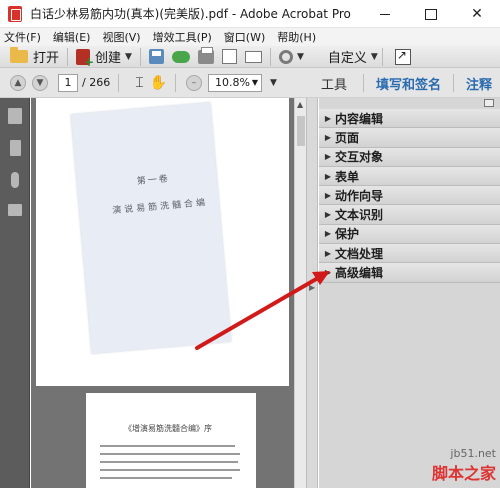  I want to click on menu-window: 窗口(W), so click(243, 37).